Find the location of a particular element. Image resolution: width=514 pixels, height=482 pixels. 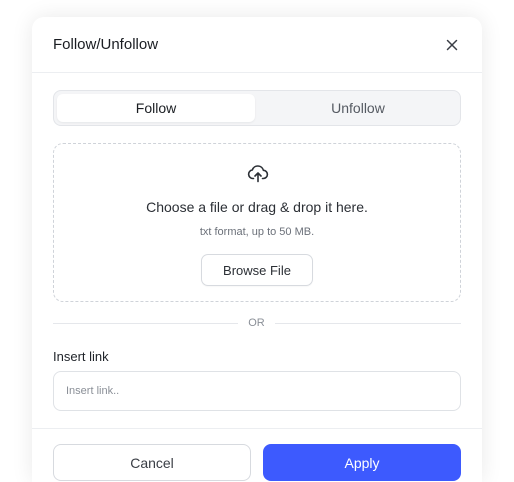

dialog-title: Follow/Unfollow is located at coordinates (106, 44).